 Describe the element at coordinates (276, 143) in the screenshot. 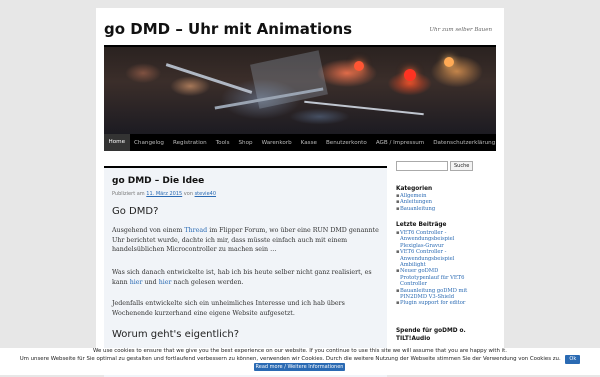

I see `nav-item-warenkorb: Warenkorb` at that location.